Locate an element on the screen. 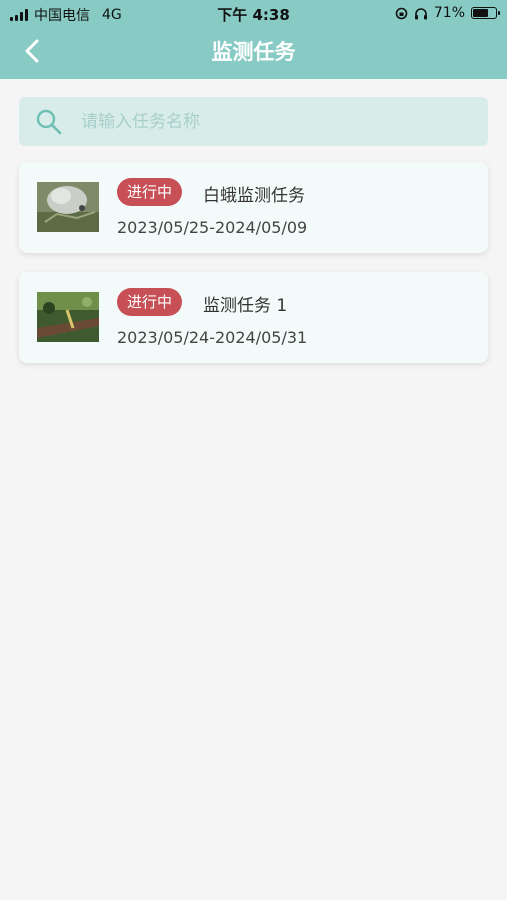 The image size is (507, 900). battery-percent: 71% is located at coordinates (449, 13).